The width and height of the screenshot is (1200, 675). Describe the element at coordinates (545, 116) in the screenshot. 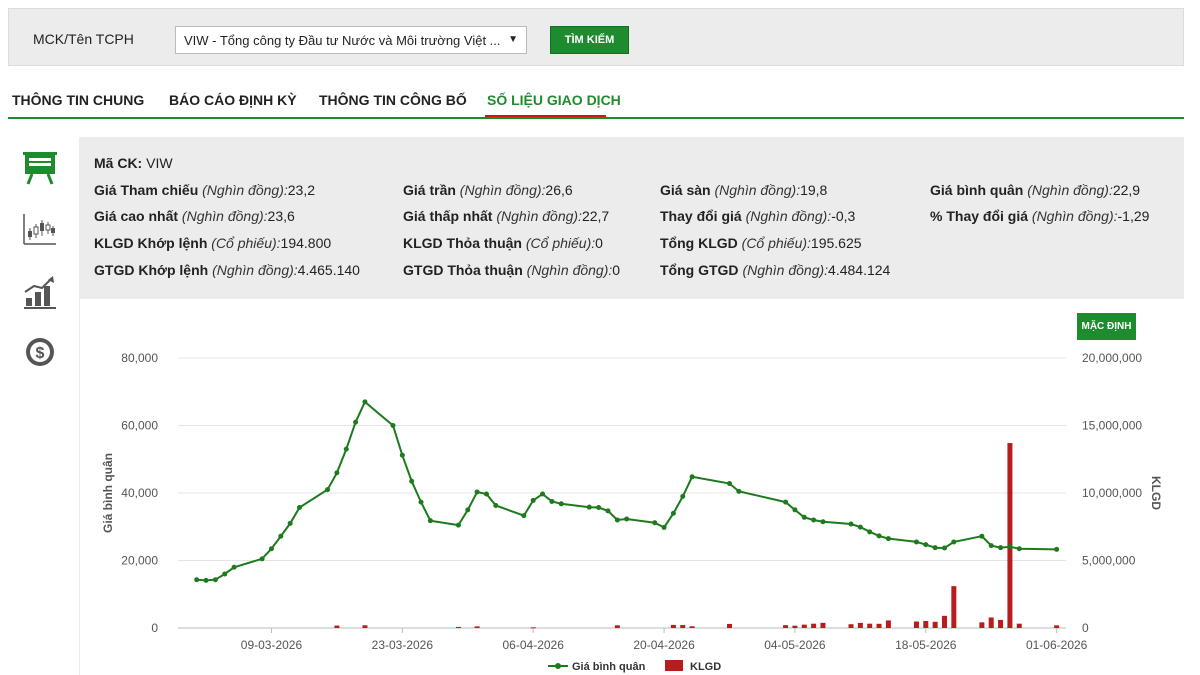

I see `active-tab-indicator` at that location.